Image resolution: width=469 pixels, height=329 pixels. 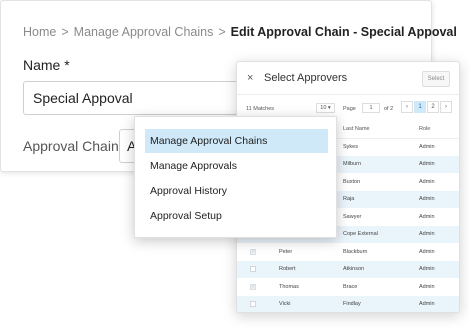 What do you see at coordinates (350, 147) in the screenshot?
I see `last-name-cell: Sykes` at bounding box center [350, 147].